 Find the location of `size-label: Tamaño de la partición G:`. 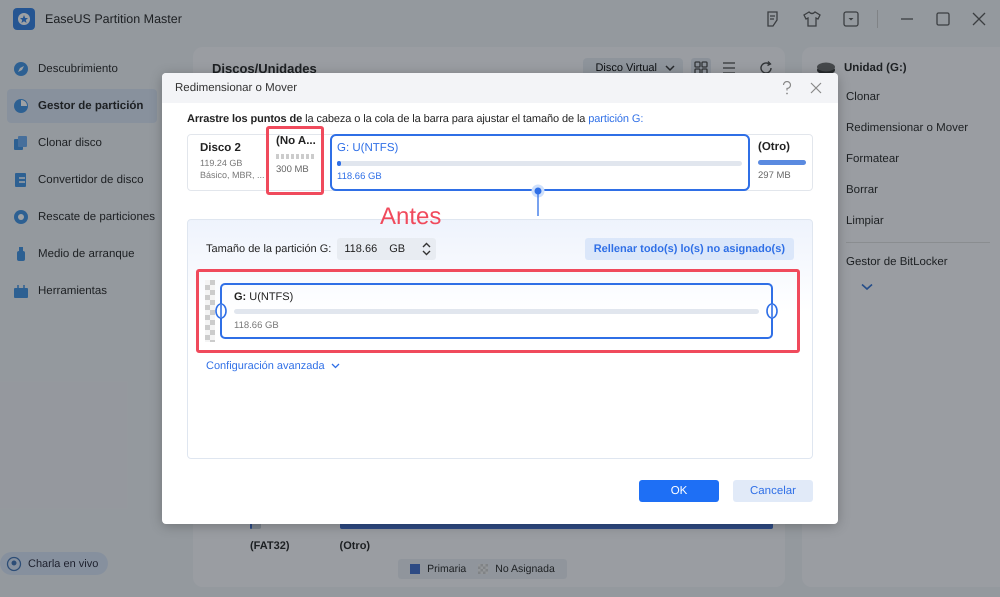

size-label: Tamaño de la partición G: is located at coordinates (269, 249).